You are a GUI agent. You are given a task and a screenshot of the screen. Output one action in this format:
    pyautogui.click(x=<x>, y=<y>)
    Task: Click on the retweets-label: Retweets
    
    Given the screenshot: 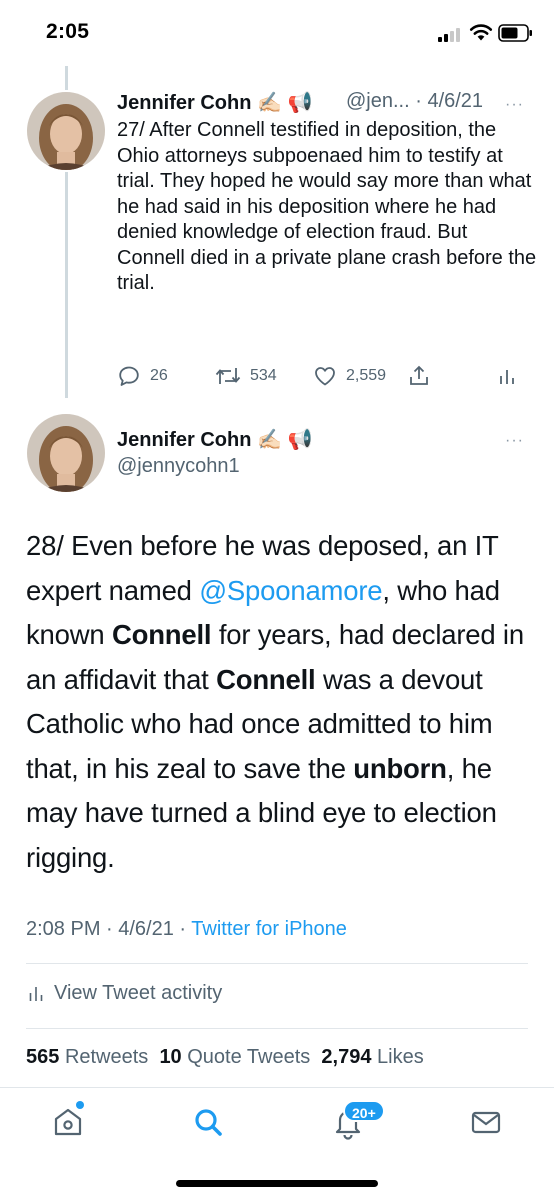 What is the action you would take?
    pyautogui.click(x=106, y=1057)
    